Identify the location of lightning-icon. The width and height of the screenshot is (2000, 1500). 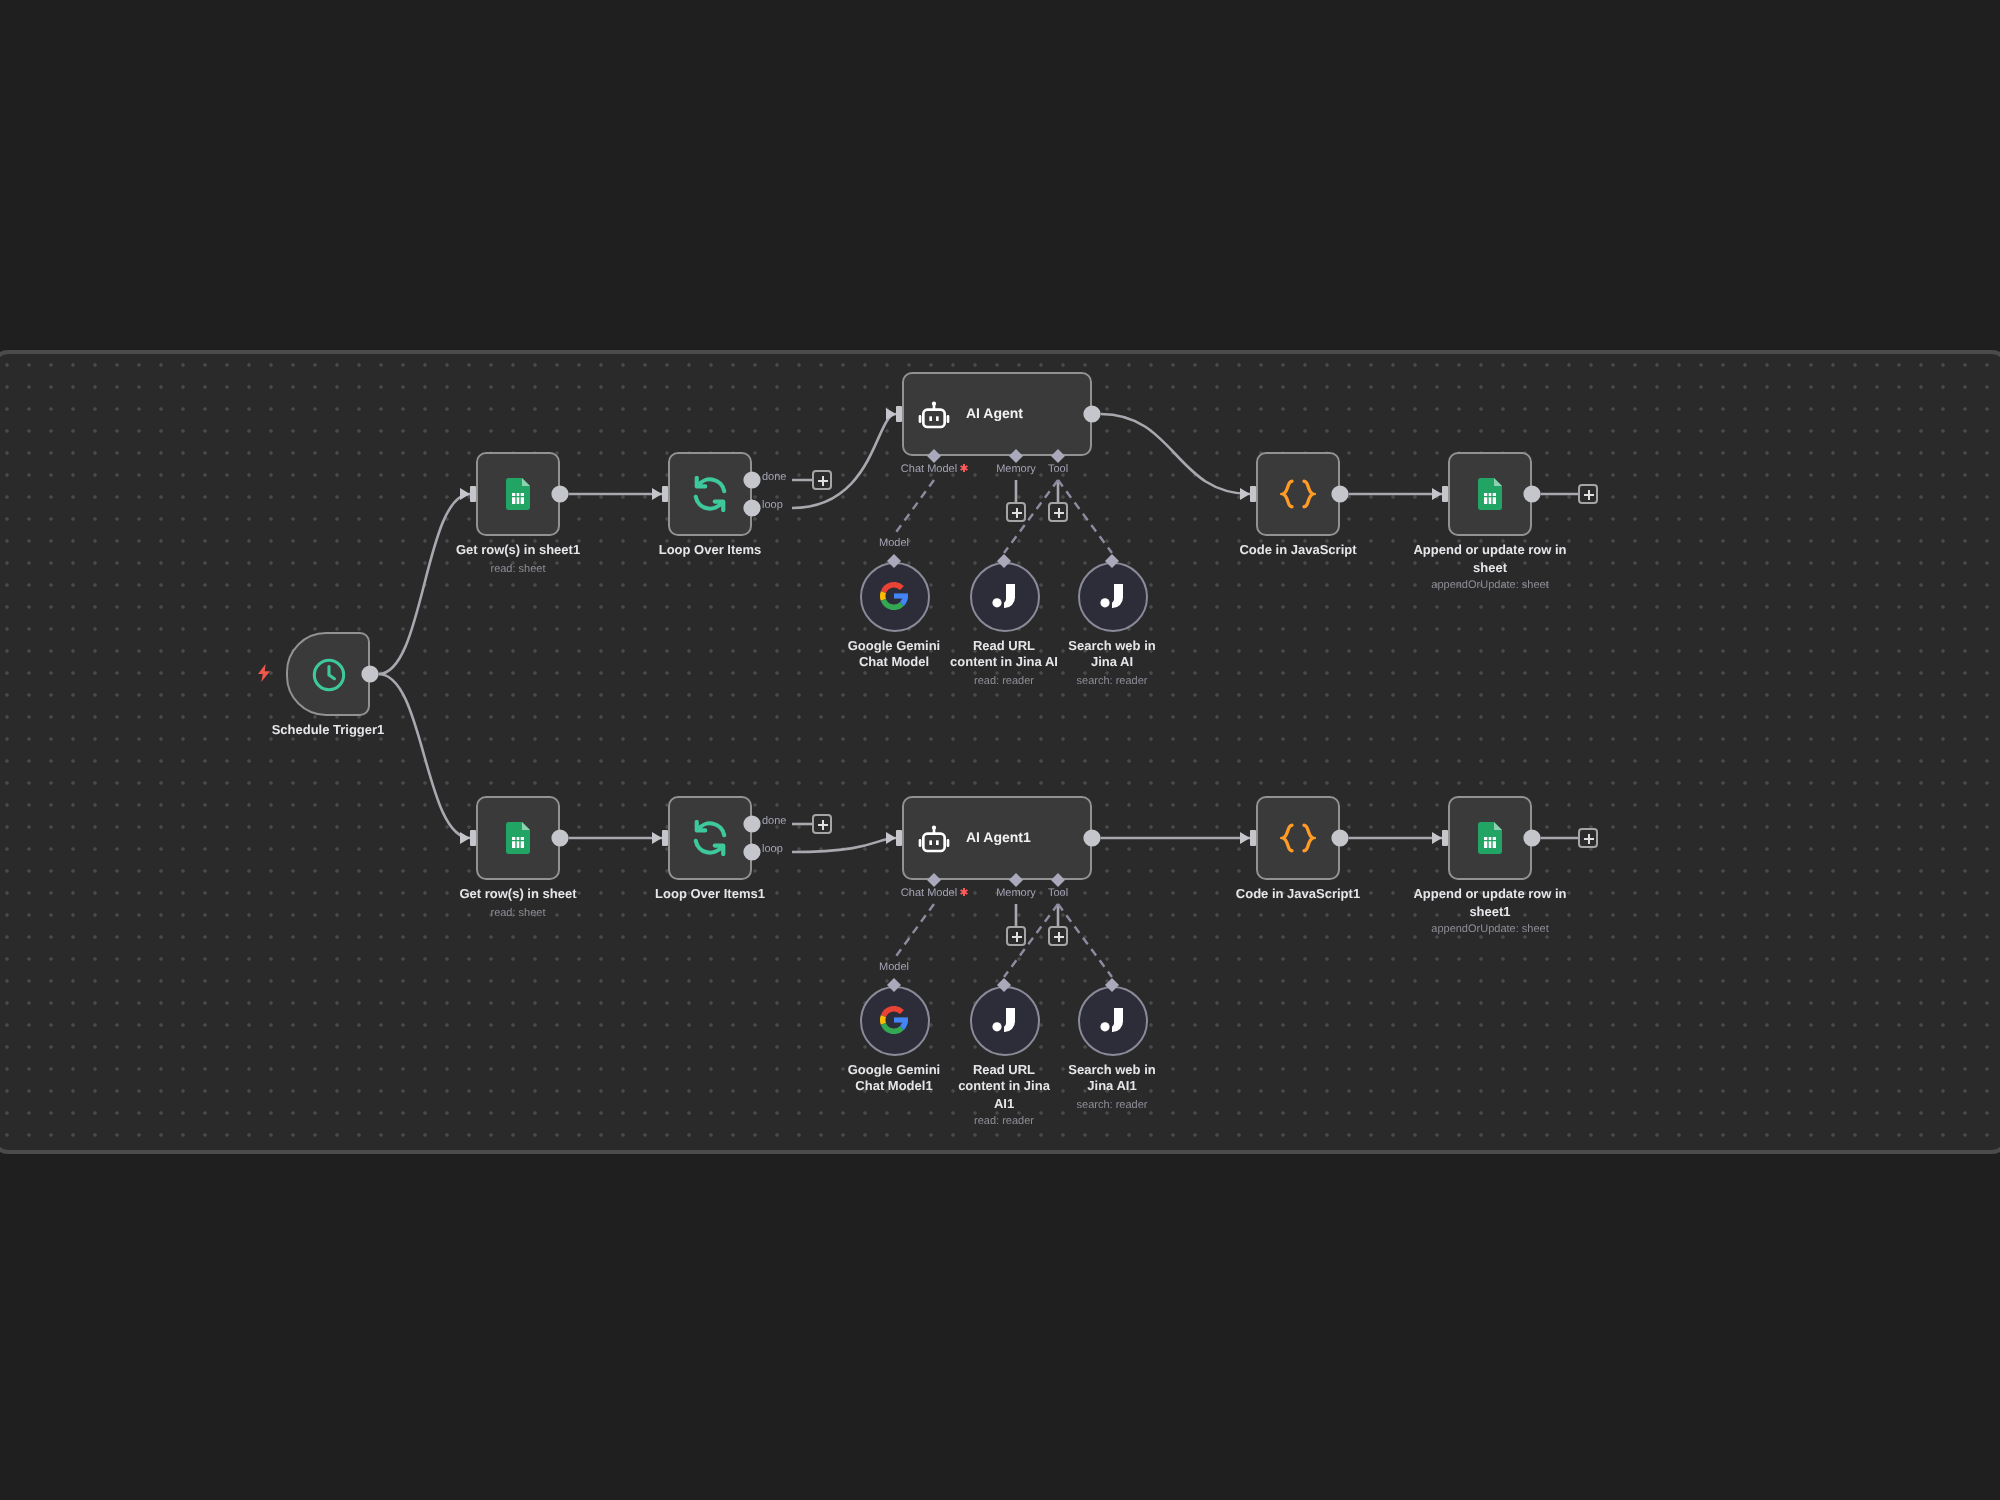
(264, 673).